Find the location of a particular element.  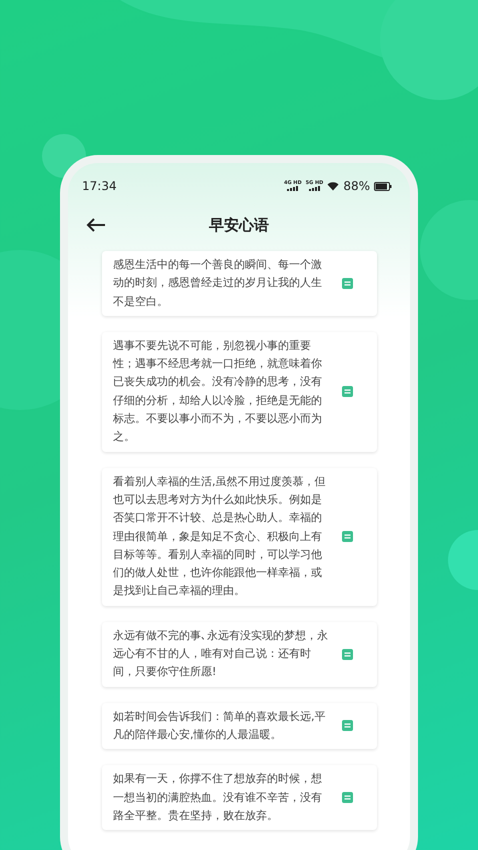

wifi-icon is located at coordinates (333, 186).